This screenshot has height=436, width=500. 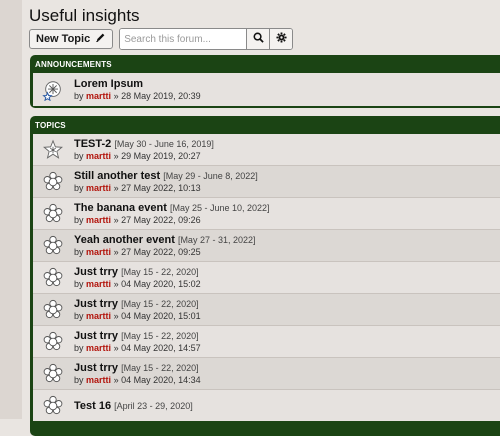 I want to click on star-icon, so click(x=53, y=149).